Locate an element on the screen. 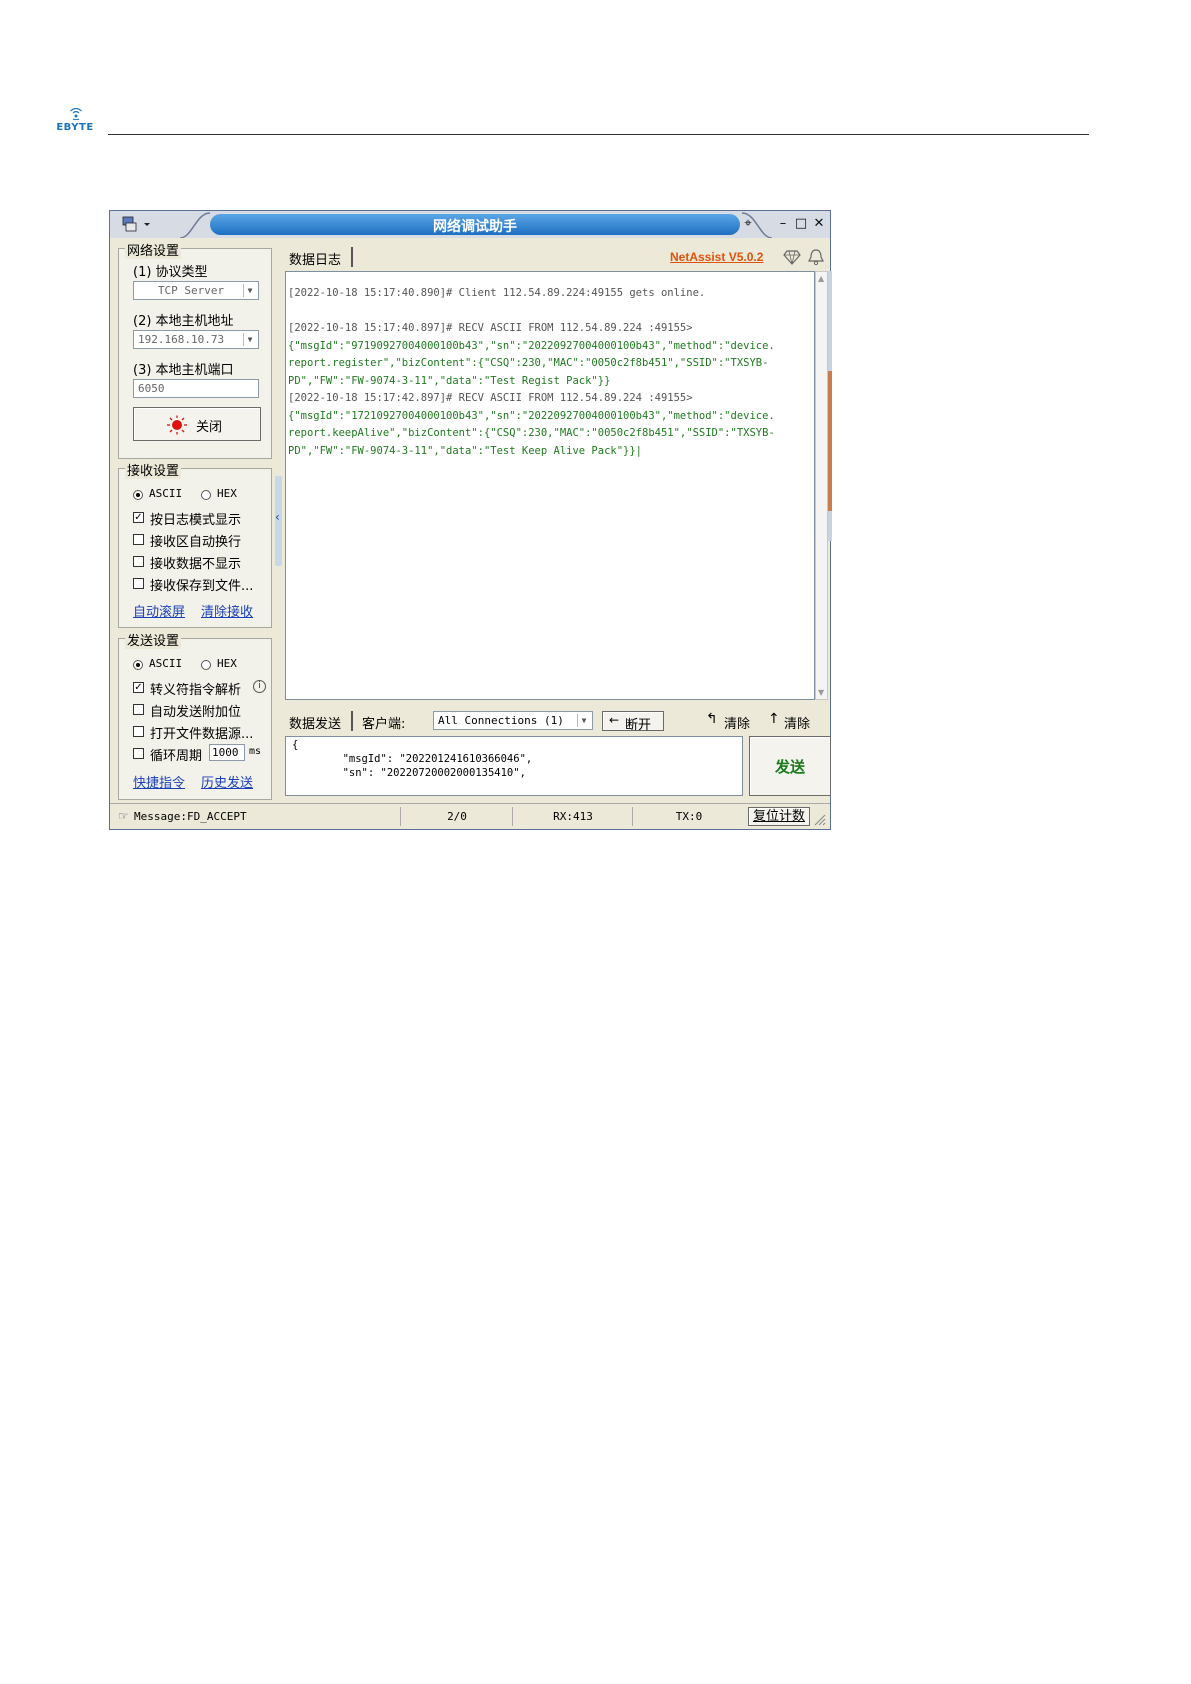 The width and height of the screenshot is (1191, 1684). clear-receive-link: 清除接收 is located at coordinates (227, 610).